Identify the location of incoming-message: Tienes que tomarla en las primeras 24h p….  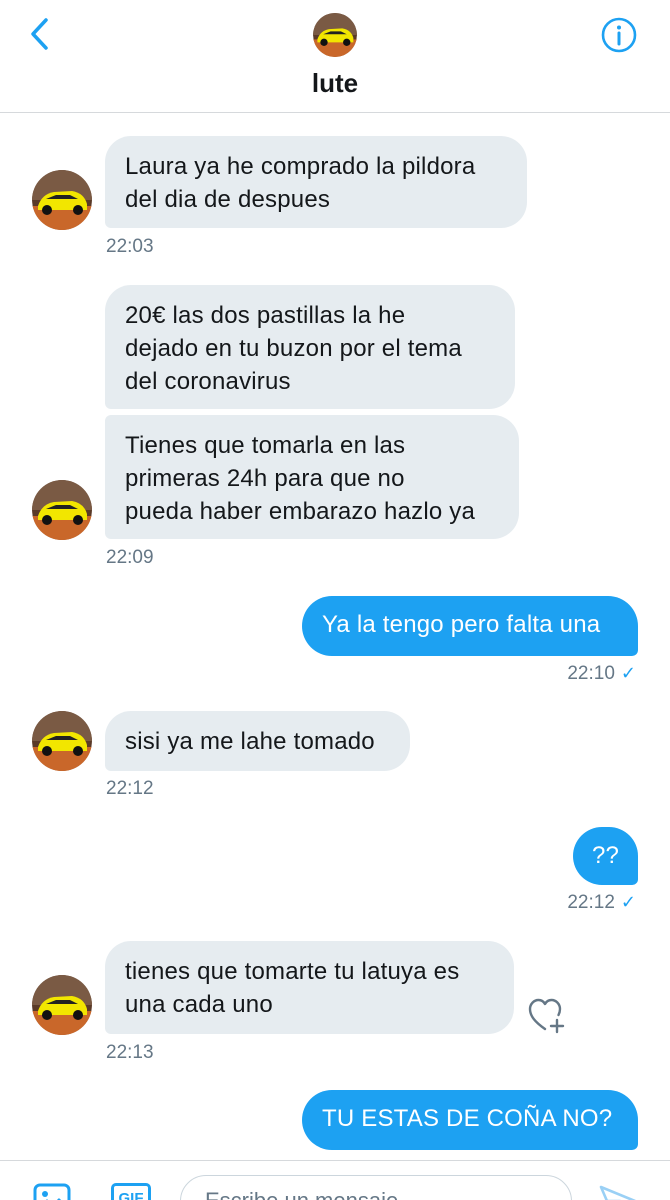
(312, 477).